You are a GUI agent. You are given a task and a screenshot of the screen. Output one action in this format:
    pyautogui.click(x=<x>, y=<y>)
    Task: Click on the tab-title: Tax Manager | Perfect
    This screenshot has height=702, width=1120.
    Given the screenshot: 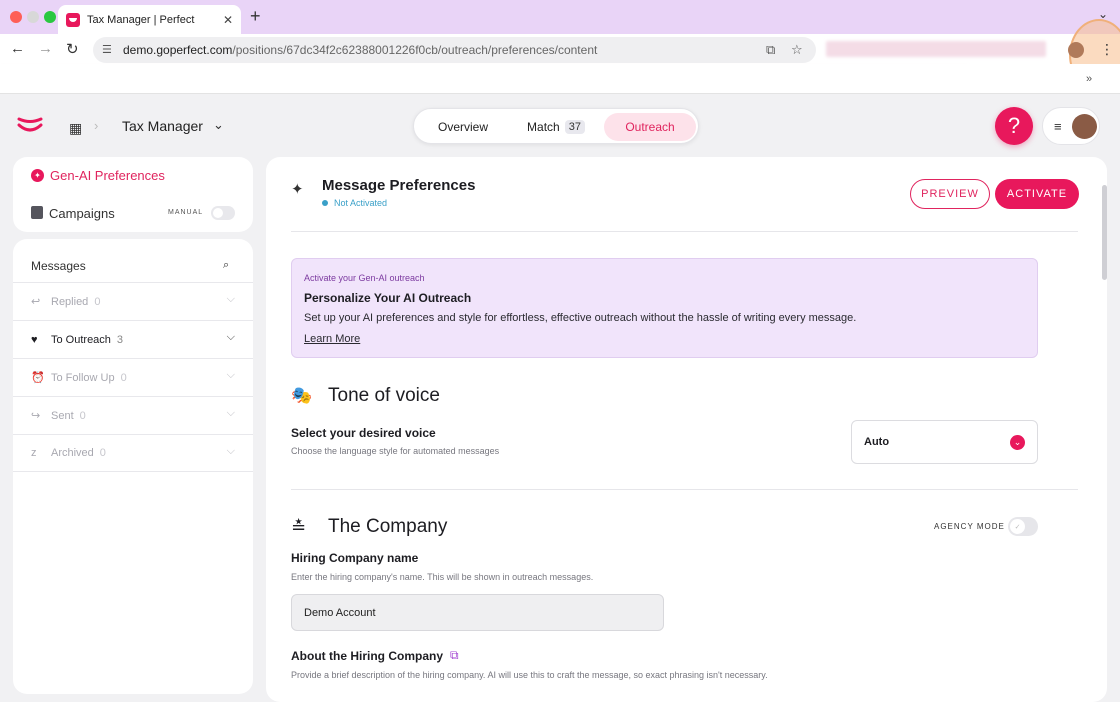 What is the action you would take?
    pyautogui.click(x=141, y=19)
    